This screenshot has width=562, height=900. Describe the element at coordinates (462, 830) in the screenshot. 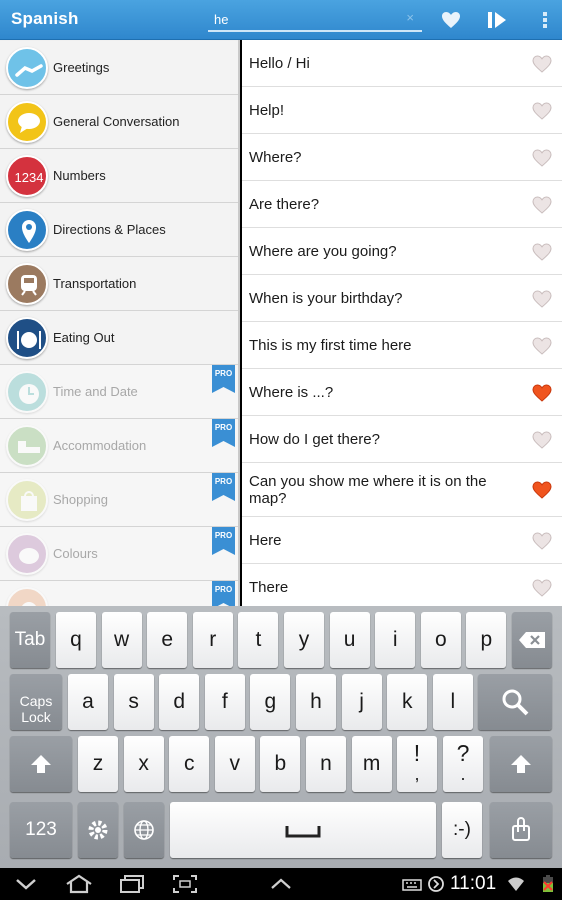

I see `emoticon-key: :-)` at that location.